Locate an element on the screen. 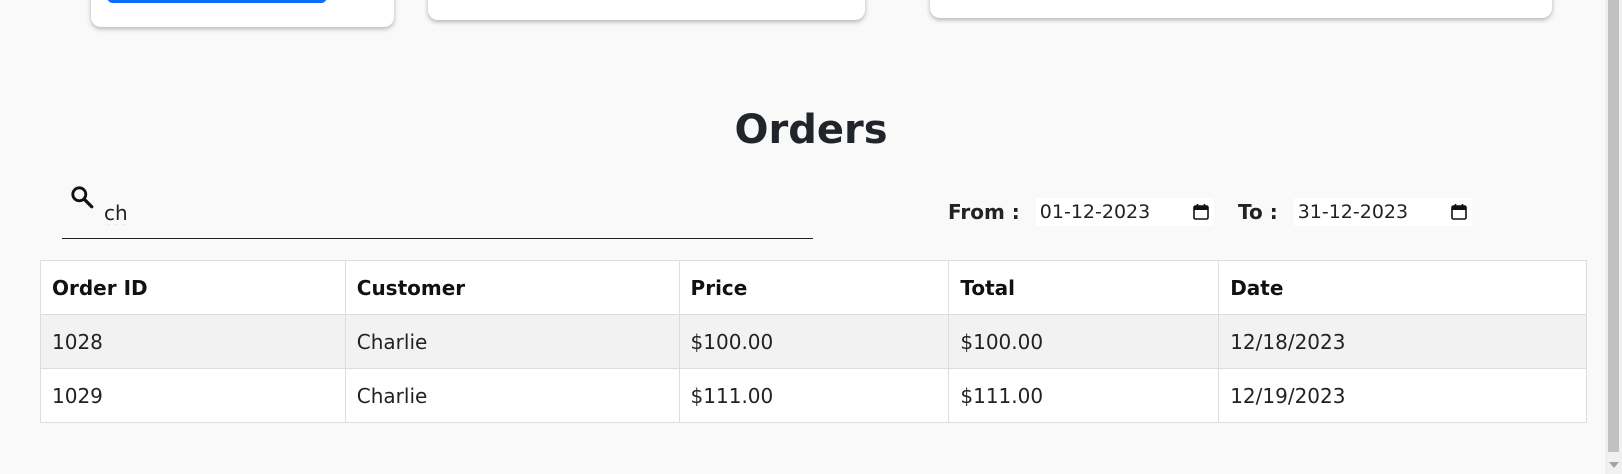 The height and width of the screenshot is (474, 1622). cell-total: $111.00 is located at coordinates (1084, 395).